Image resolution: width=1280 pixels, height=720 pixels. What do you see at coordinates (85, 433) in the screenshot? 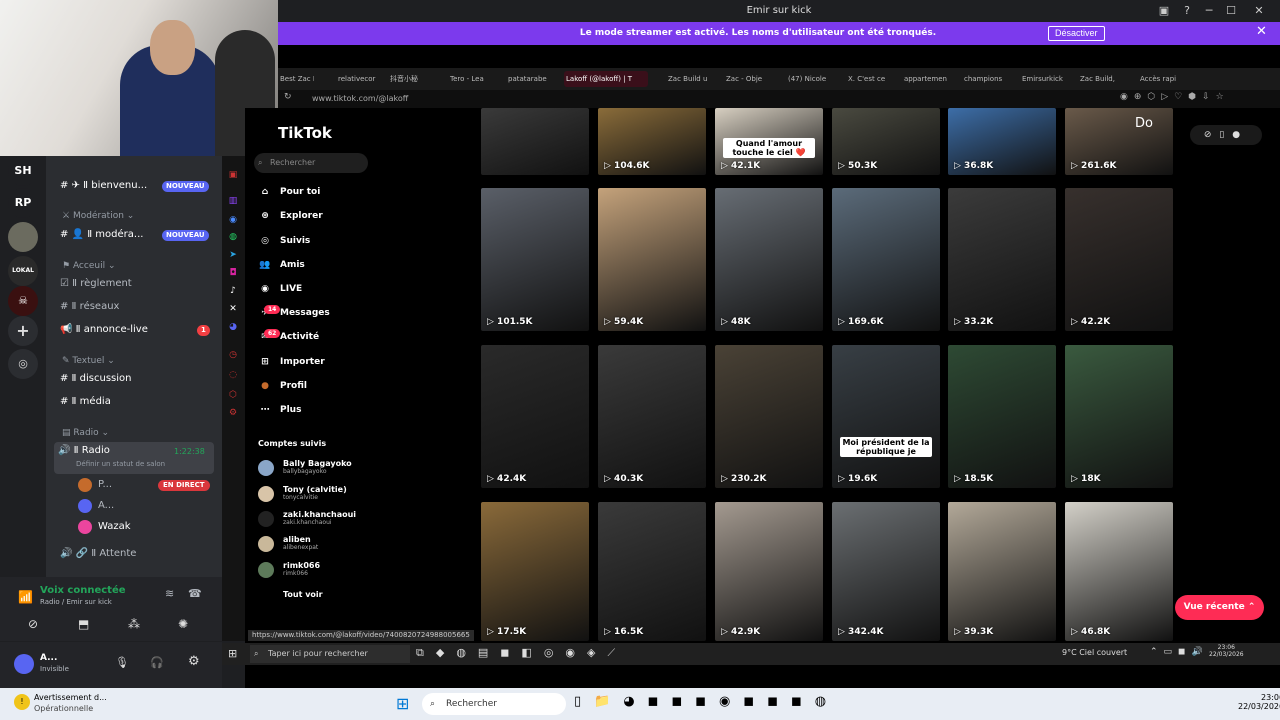
I see `category-radio: ▤ Radio ⌄` at bounding box center [85, 433].